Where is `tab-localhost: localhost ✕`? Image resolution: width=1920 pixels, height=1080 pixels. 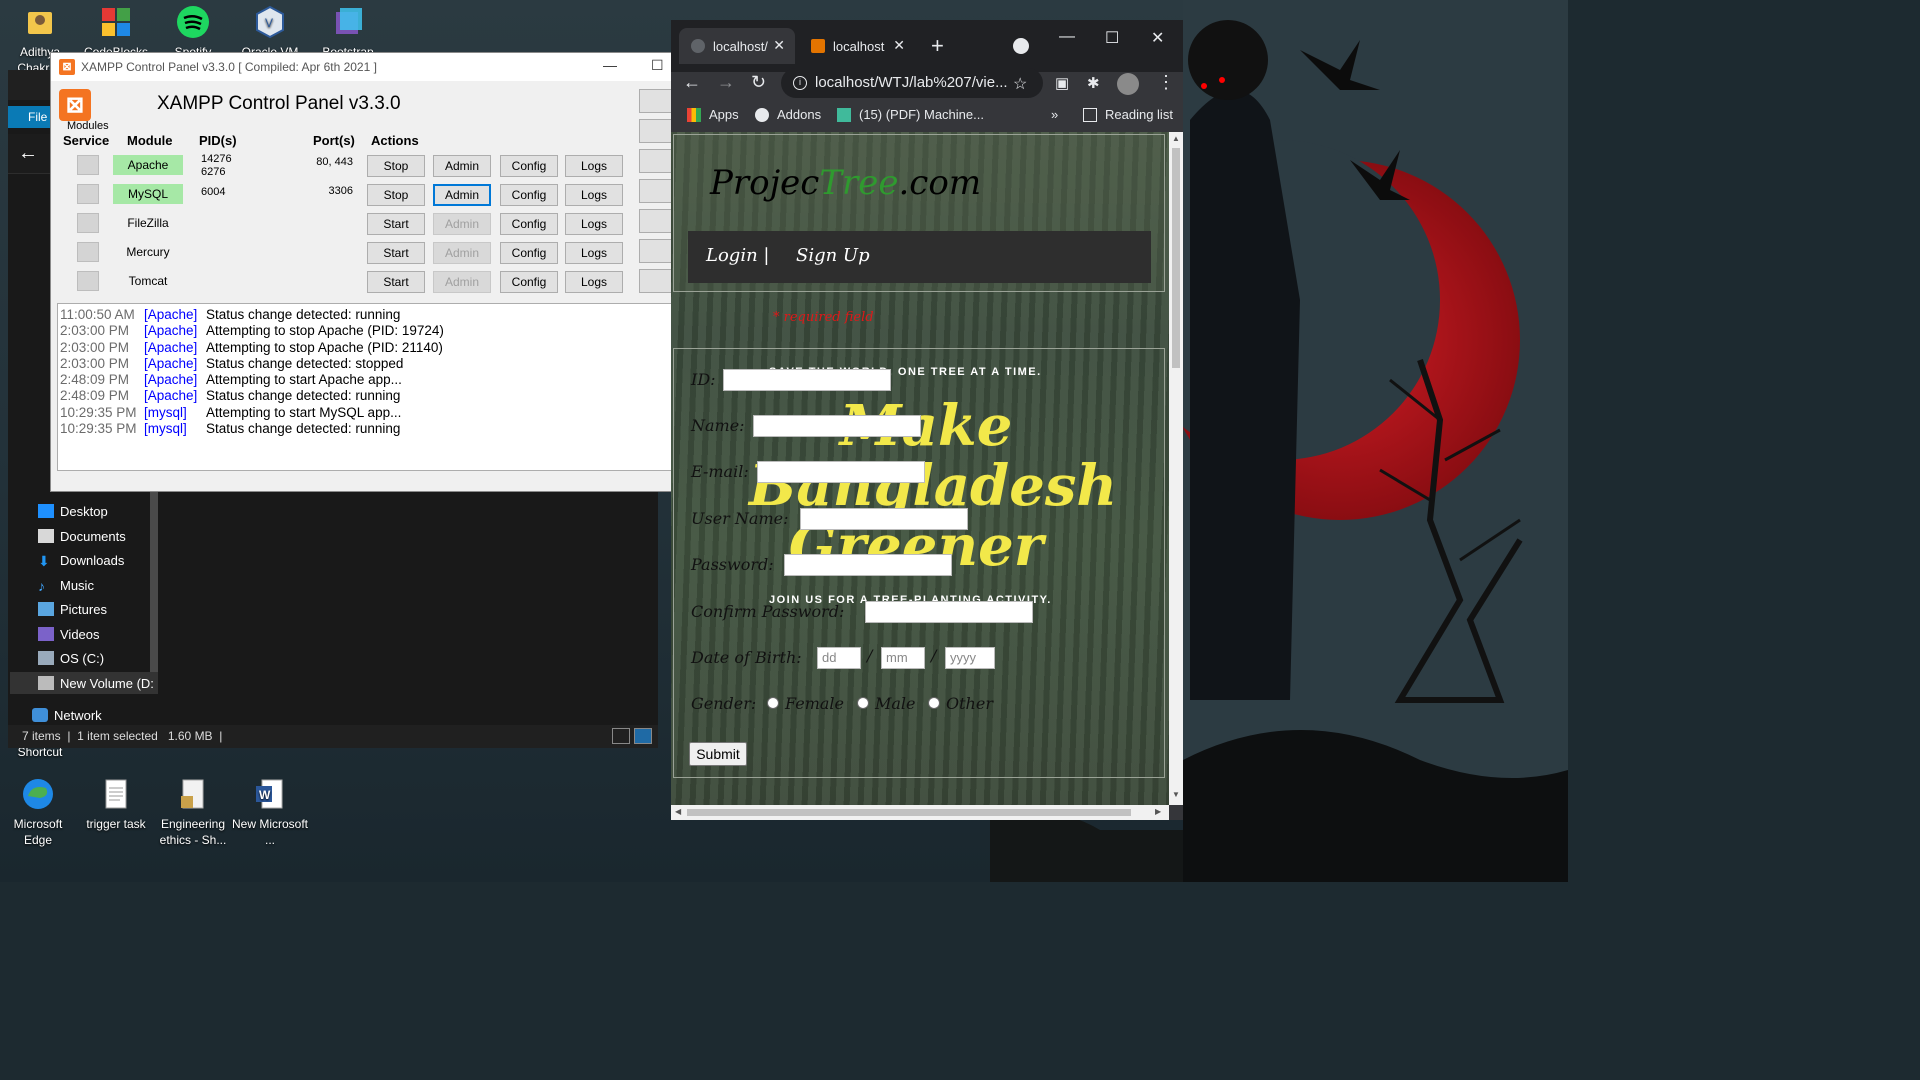
tab-localhost: localhost ✕ is located at coordinates (857, 46).